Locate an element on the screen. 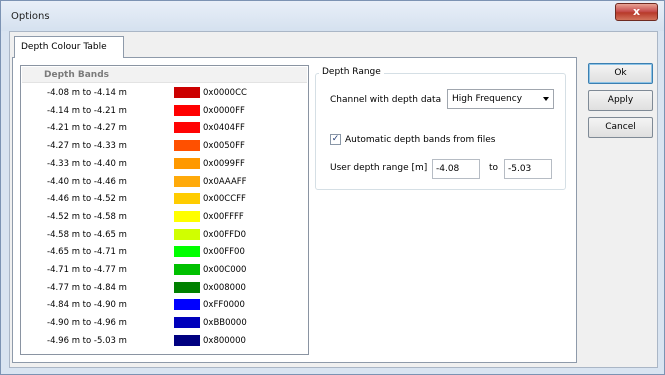 This screenshot has height=375, width=665. band-range-label: -4.58 m to -4.65 m is located at coordinates (87, 234).